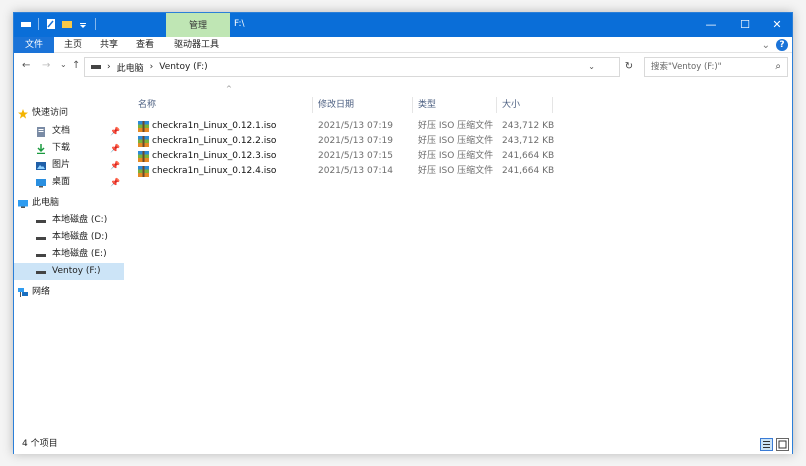  I want to click on sidebar-item-quick-access: 快速访问, so click(69, 113).